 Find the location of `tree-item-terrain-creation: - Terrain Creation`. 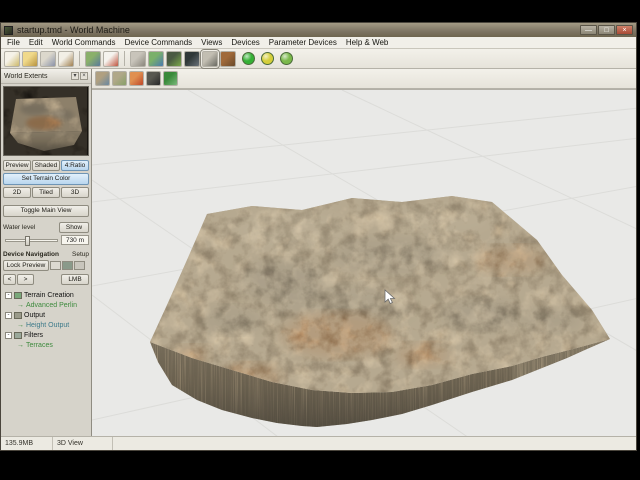

tree-item-terrain-creation: - Terrain Creation is located at coordinates (48, 295).